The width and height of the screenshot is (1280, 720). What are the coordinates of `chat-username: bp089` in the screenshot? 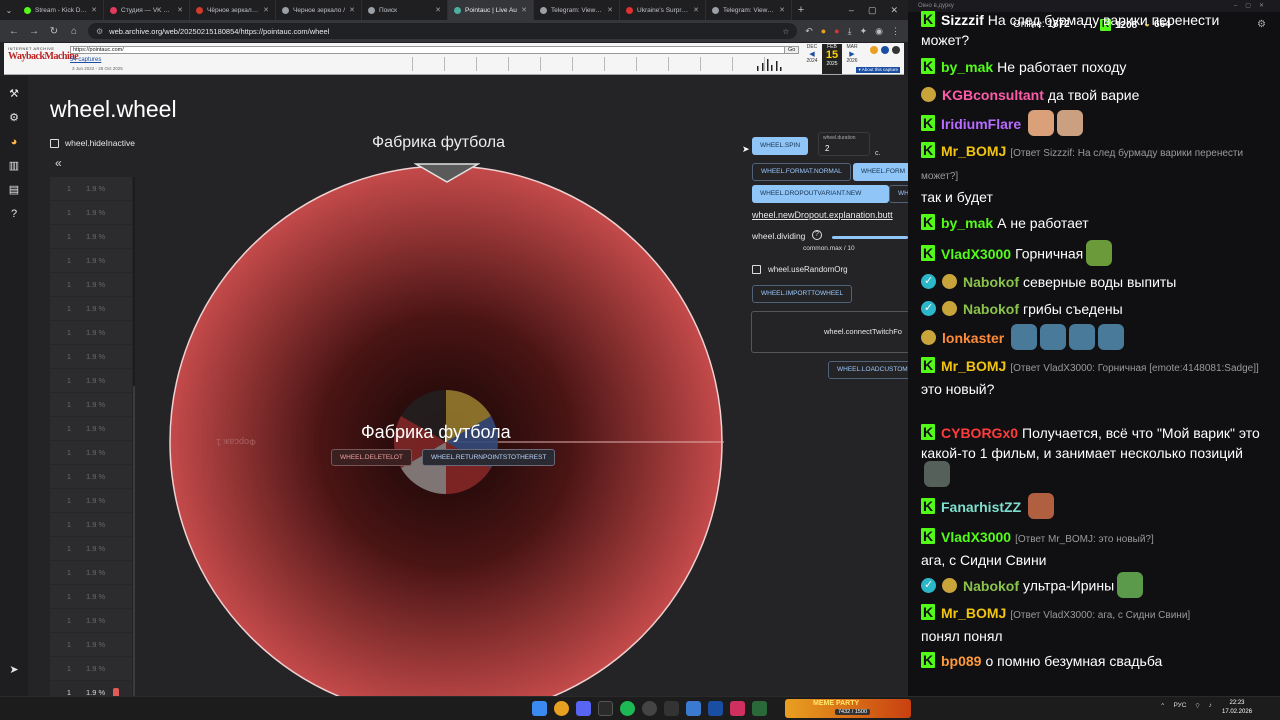 It's located at (961, 661).